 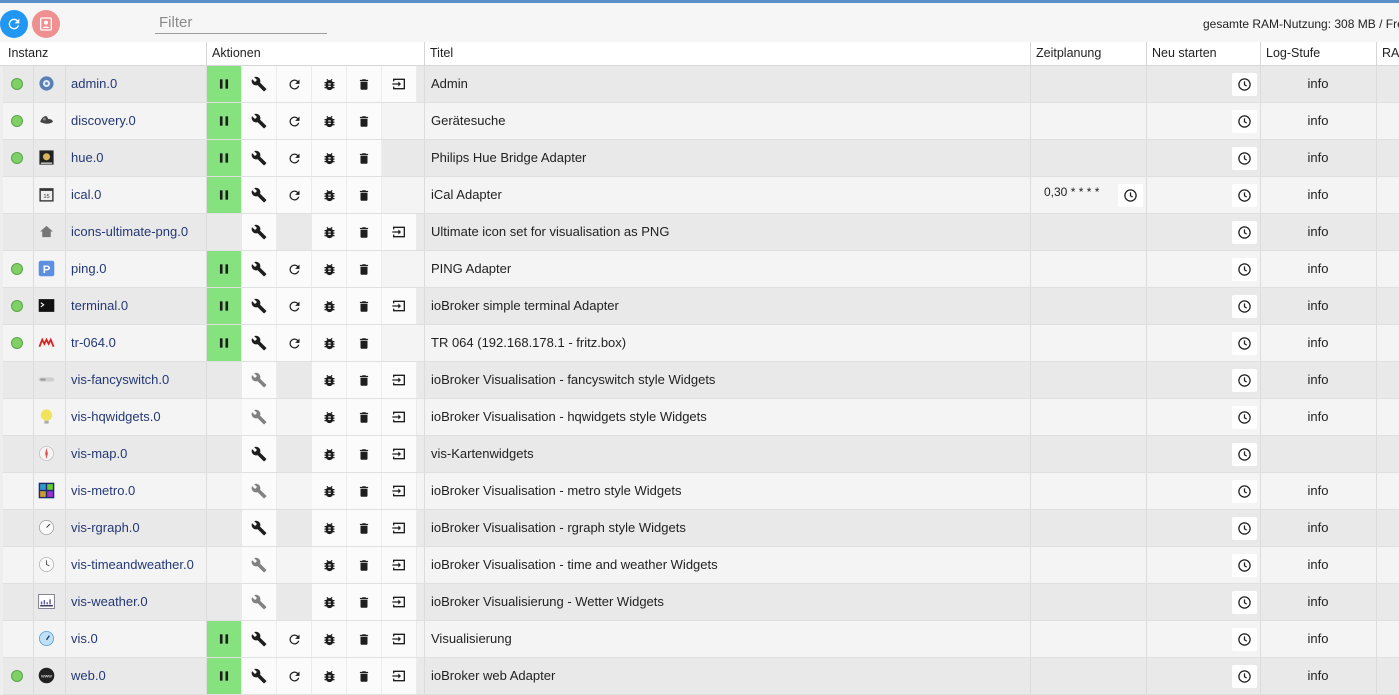 I want to click on instance-name: vis.0, so click(x=84, y=639).